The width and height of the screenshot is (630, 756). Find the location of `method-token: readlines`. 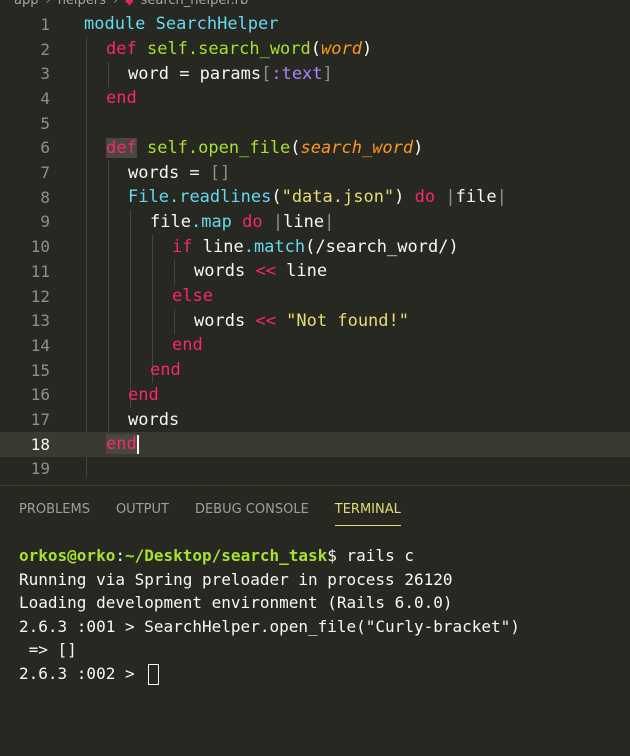

method-token: readlines is located at coordinates (225, 197).